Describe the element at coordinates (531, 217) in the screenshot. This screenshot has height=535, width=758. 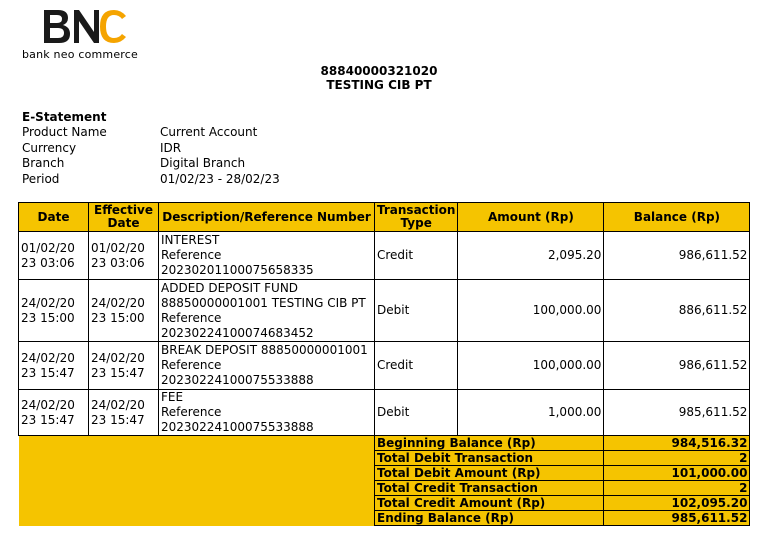
I see `header-amount: Amount (Rp)` at that location.